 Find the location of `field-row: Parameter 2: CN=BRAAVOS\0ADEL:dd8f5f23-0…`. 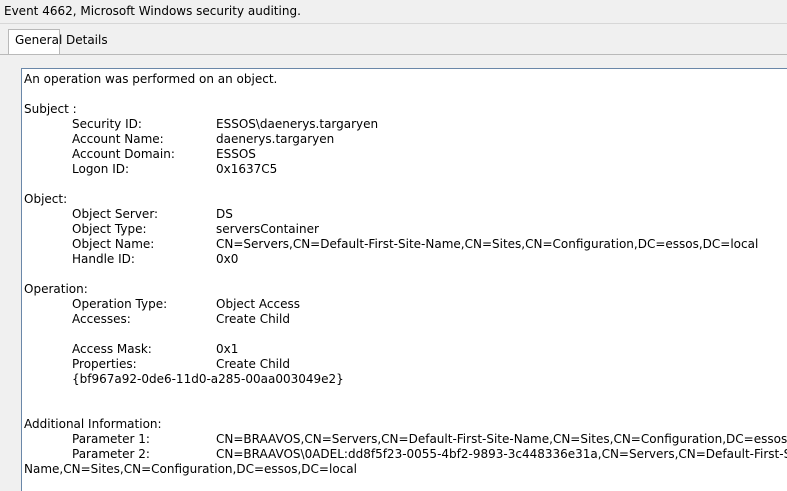

field-row: Parameter 2: CN=BRAAVOS\0ADEL:dd8f5f23-0… is located at coordinates (405, 454).